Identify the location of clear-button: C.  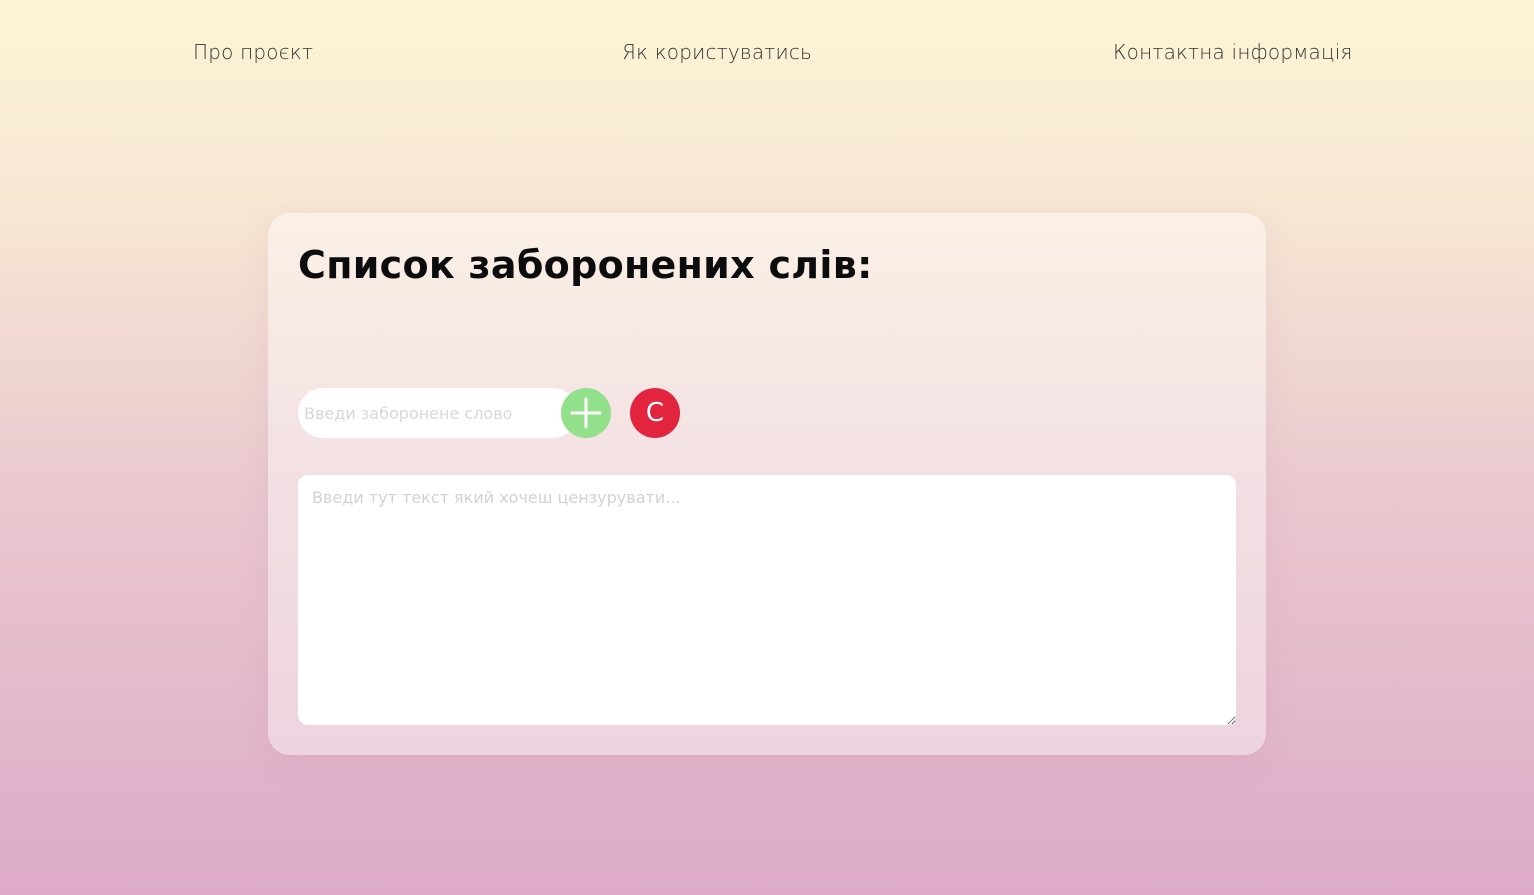
(655, 413).